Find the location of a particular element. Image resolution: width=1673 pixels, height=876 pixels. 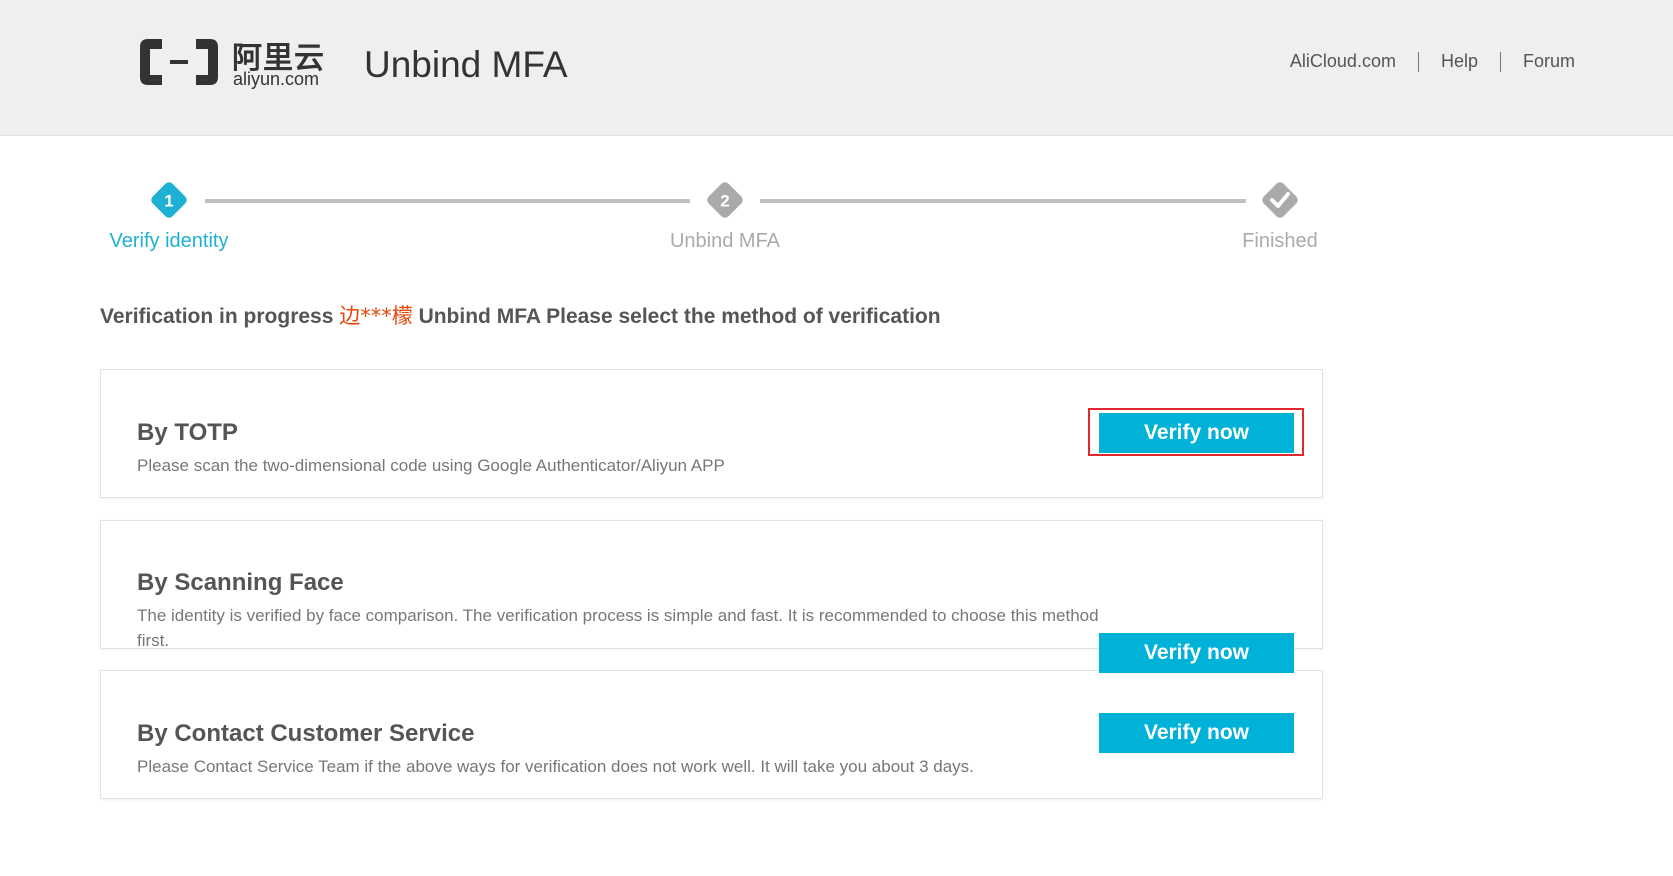

step-1-number: 1 is located at coordinates (168, 201).